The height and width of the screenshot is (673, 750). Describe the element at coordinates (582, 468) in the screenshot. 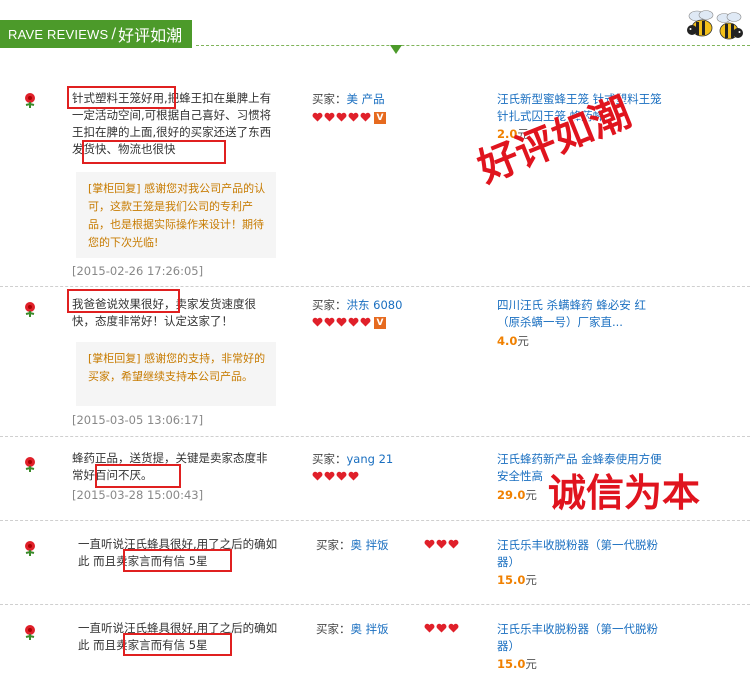

I see `product-link: 汪氏蜂药新产品 金蜂泰使用方便安全性高` at that location.